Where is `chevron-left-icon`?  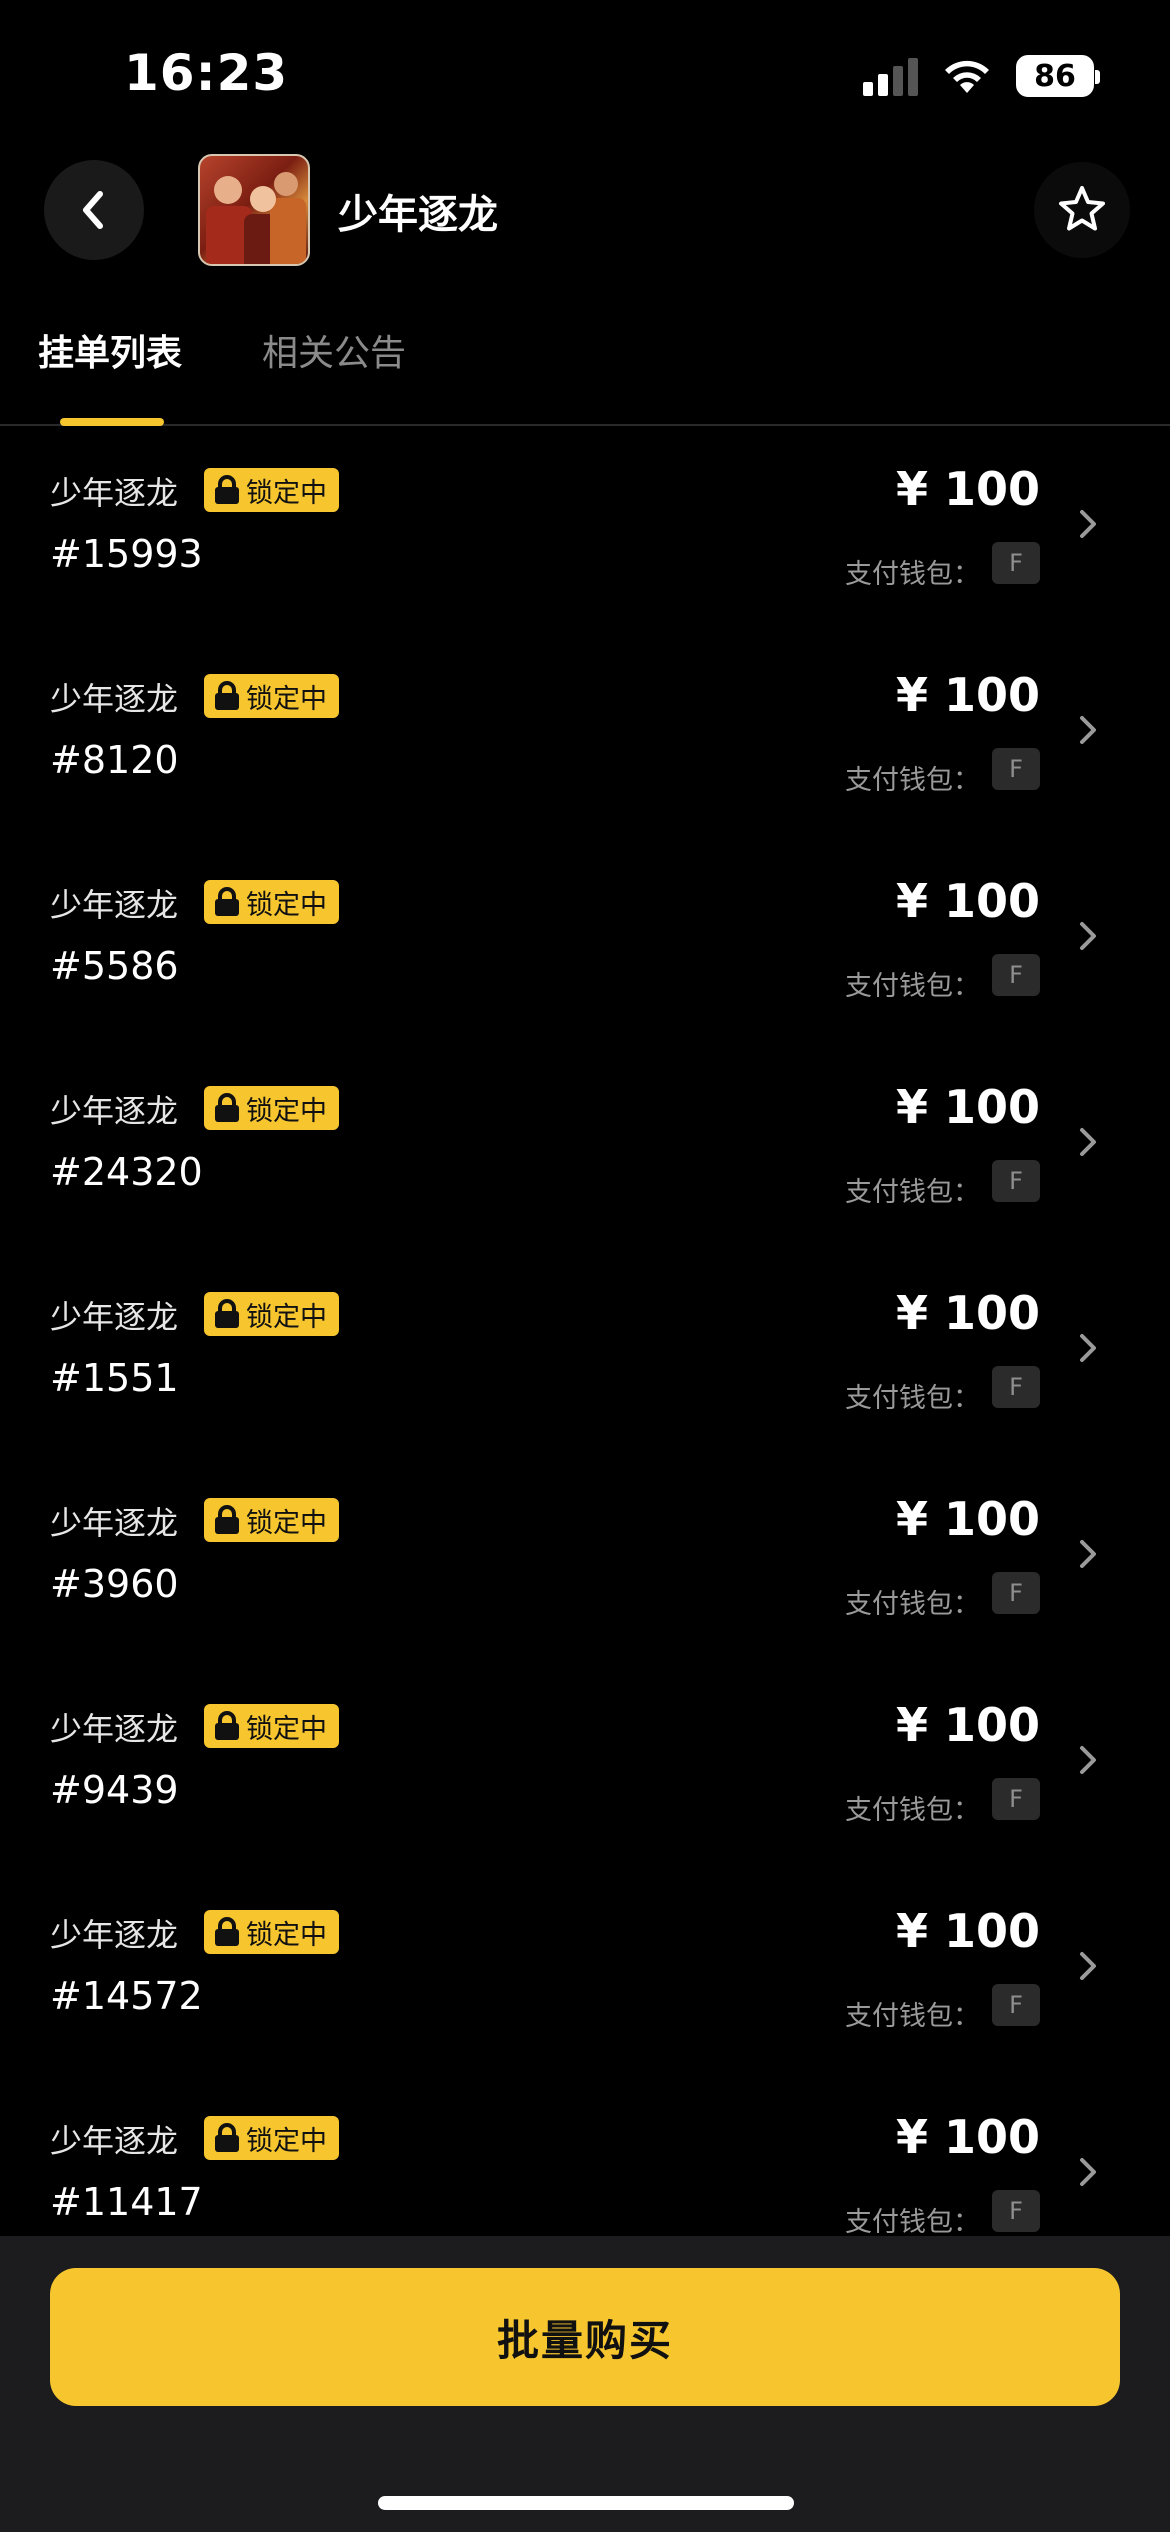
chevron-left-icon is located at coordinates (93, 210).